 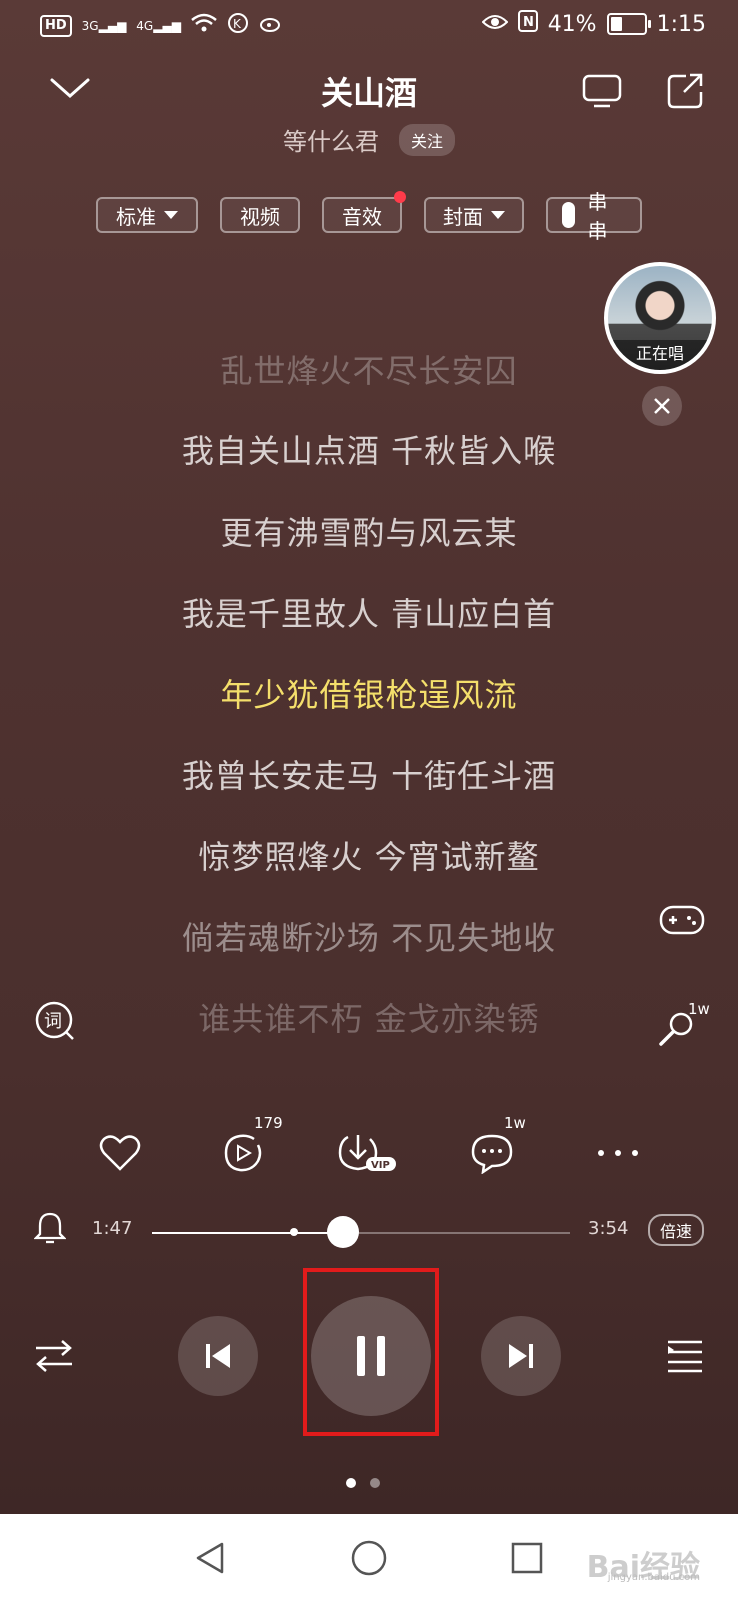 What do you see at coordinates (368, 93) in the screenshot?
I see `song-title: 关山酒` at bounding box center [368, 93].